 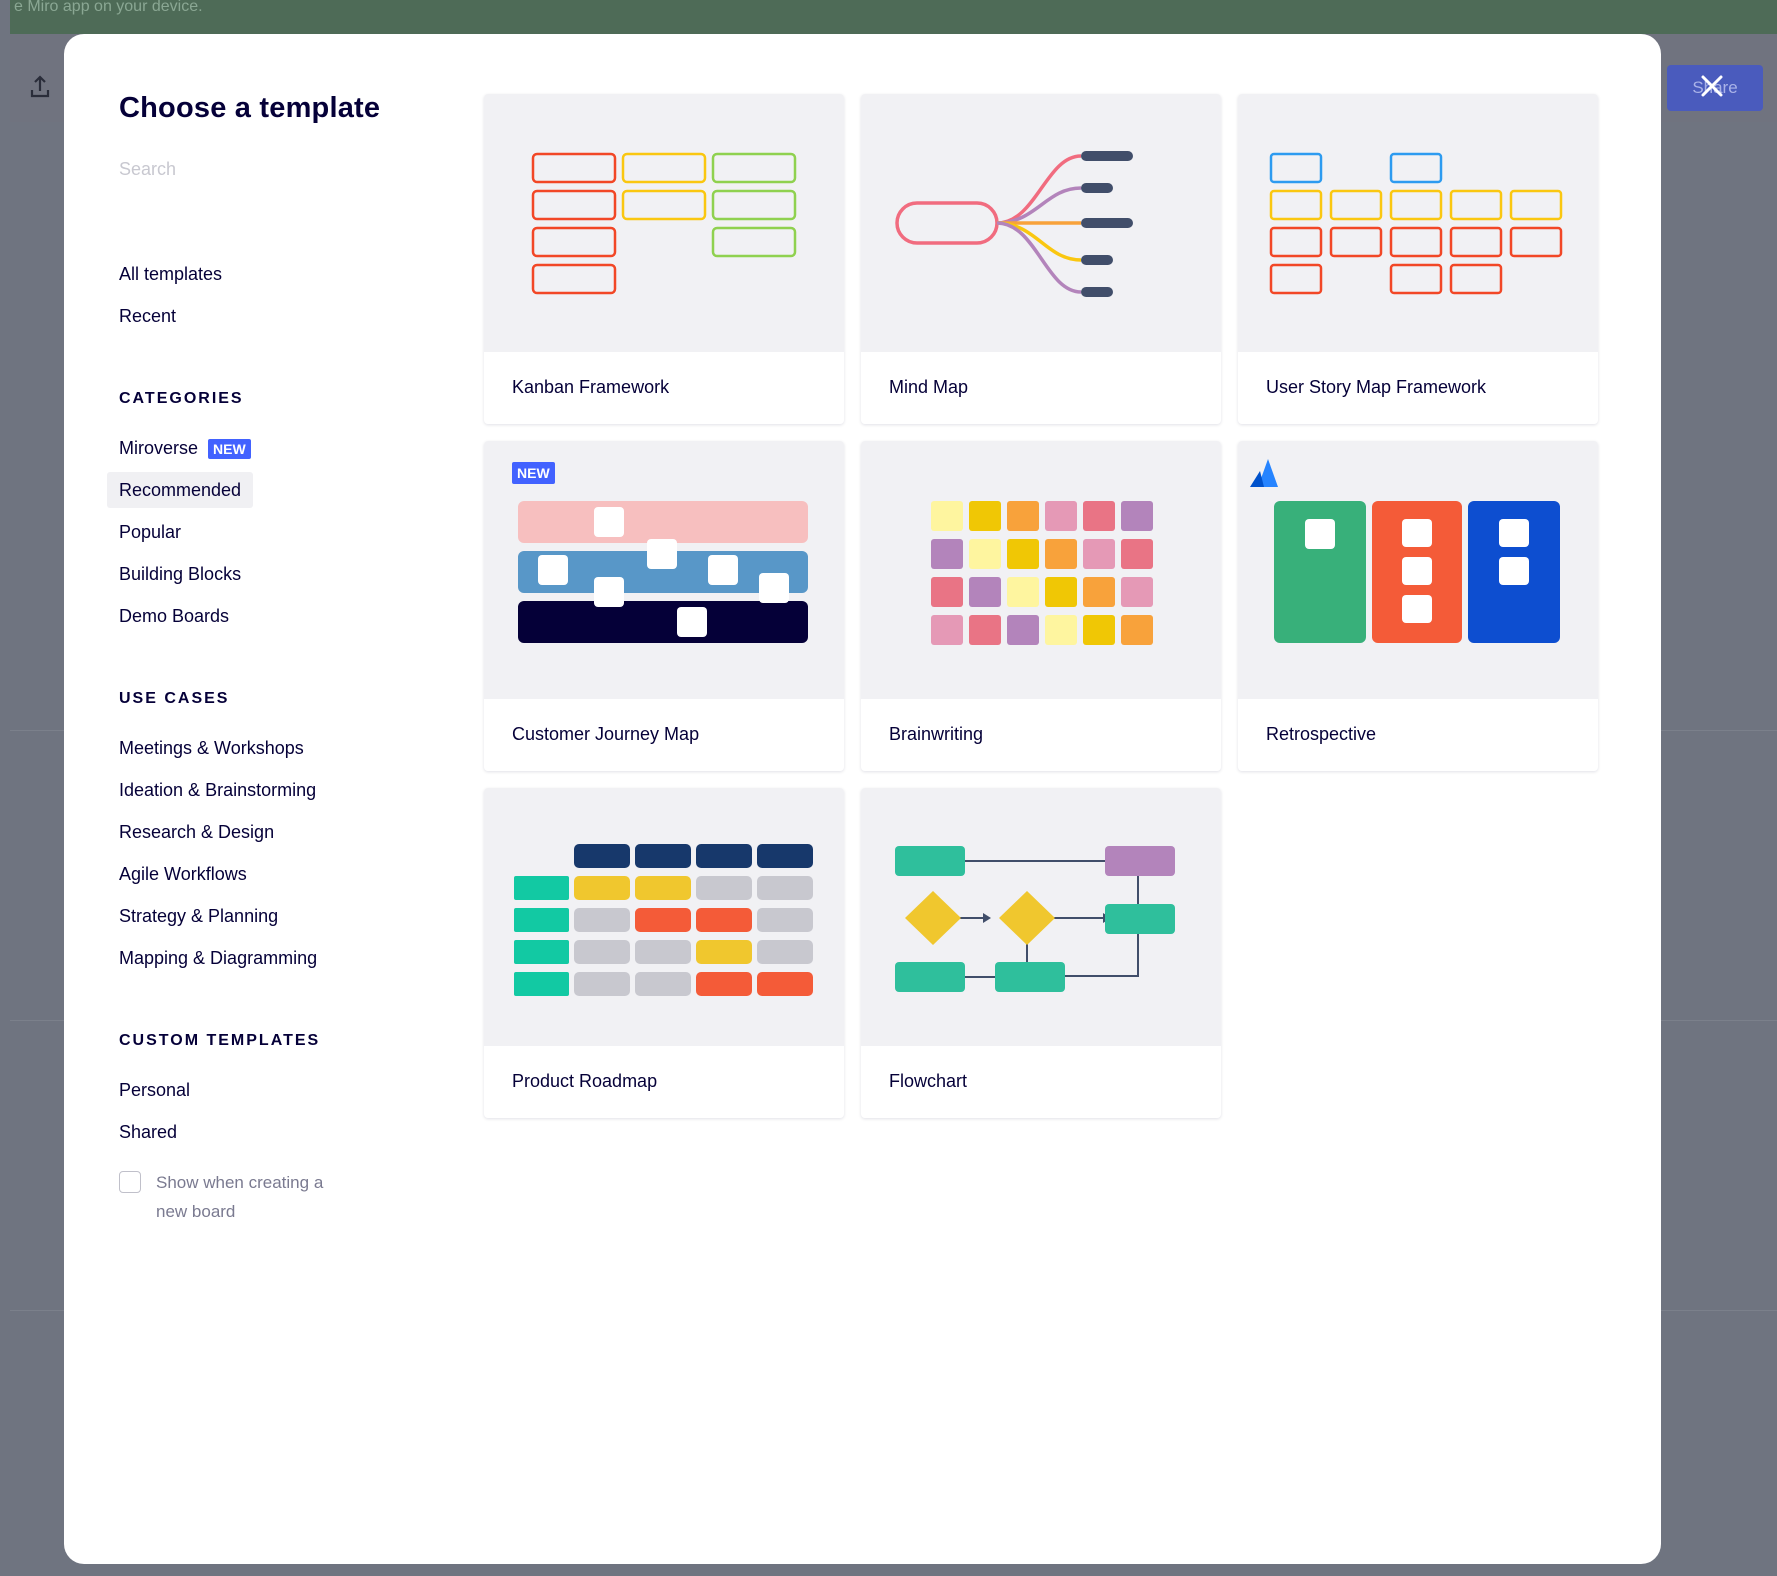 What do you see at coordinates (217, 790) in the screenshot?
I see `use-case-ideation: Ideation & Brainstorming` at bounding box center [217, 790].